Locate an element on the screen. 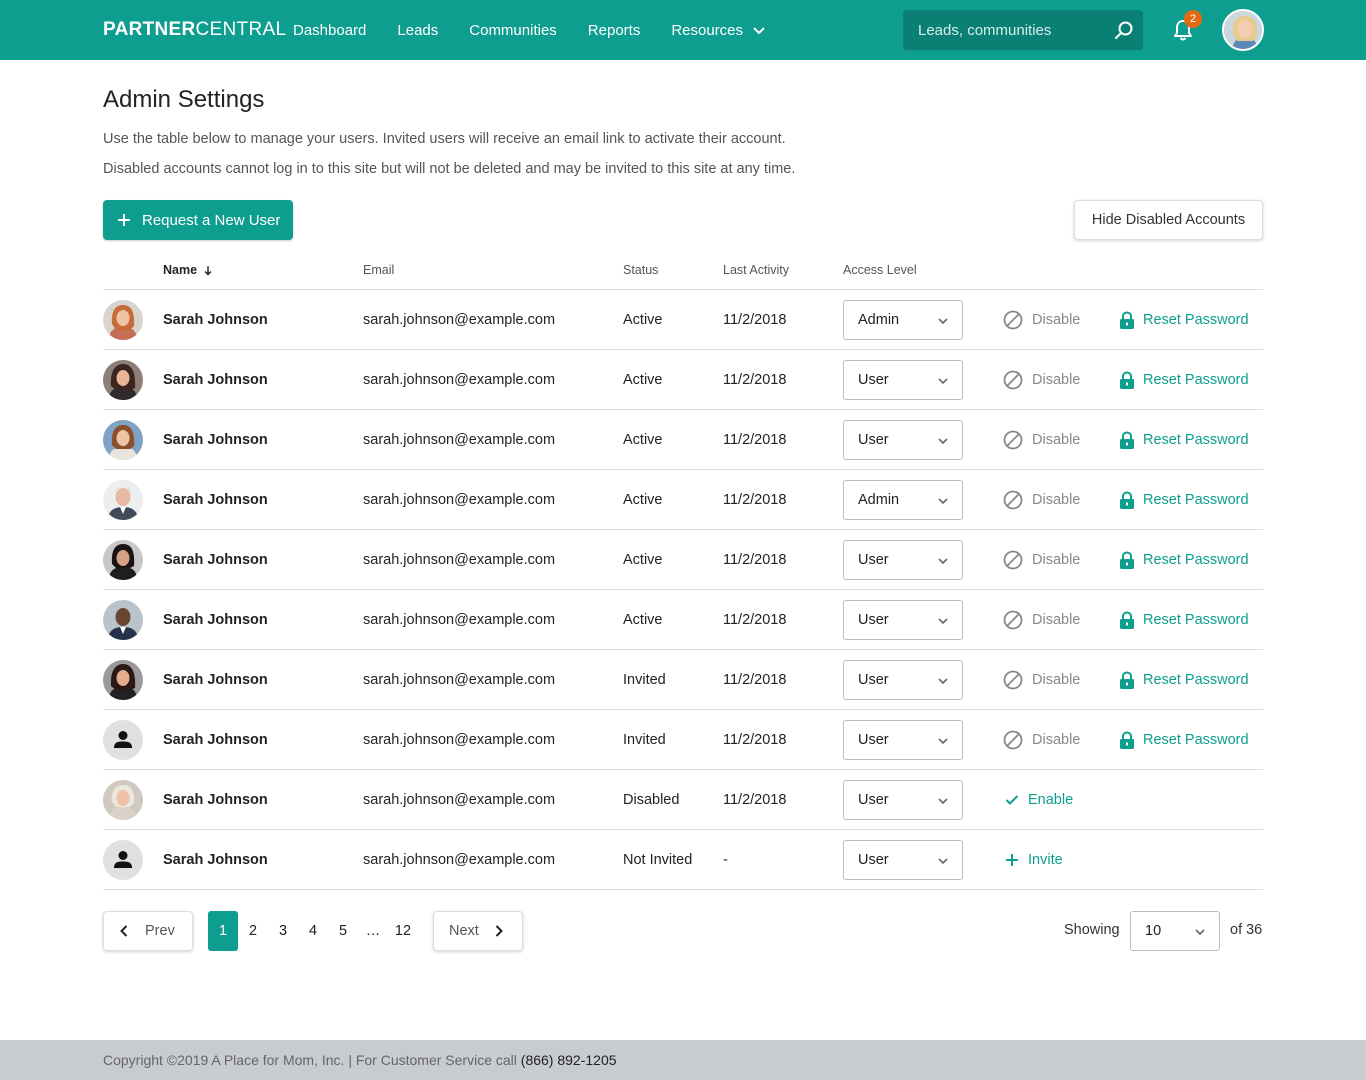  prev-page-button: Prev is located at coordinates (148, 931).